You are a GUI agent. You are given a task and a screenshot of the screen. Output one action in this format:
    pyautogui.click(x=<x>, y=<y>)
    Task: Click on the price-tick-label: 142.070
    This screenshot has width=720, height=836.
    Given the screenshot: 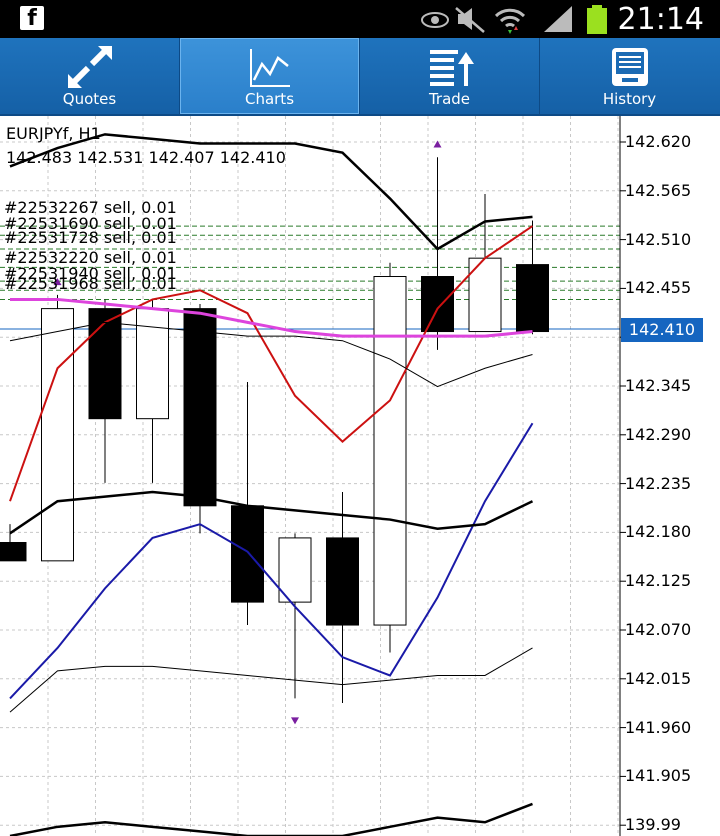 What is the action you would take?
    pyautogui.click(x=658, y=629)
    